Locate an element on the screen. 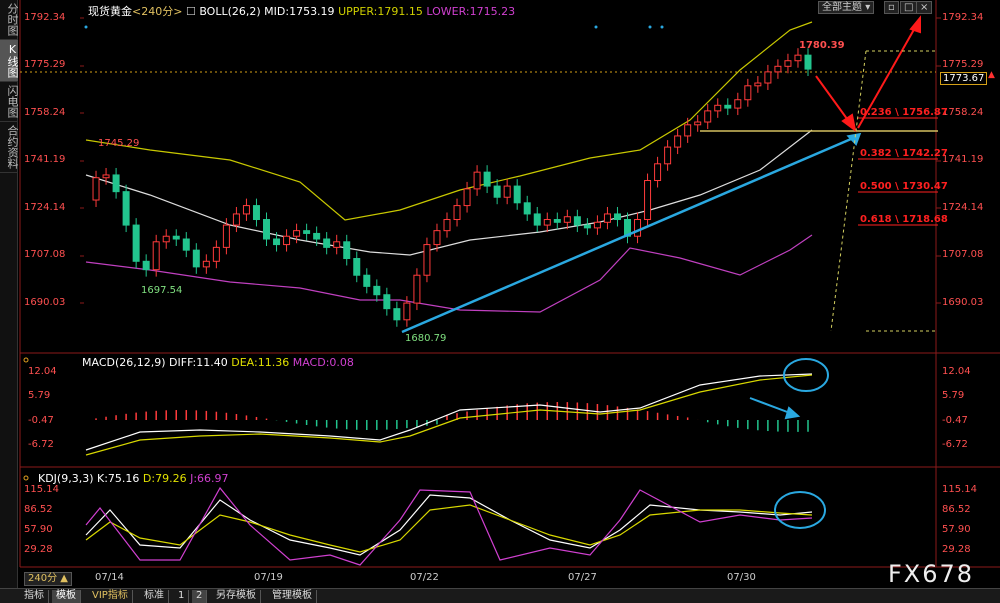 This screenshot has width=1000, height=603. macd-diff: DIFF:11.40 is located at coordinates (198, 362).